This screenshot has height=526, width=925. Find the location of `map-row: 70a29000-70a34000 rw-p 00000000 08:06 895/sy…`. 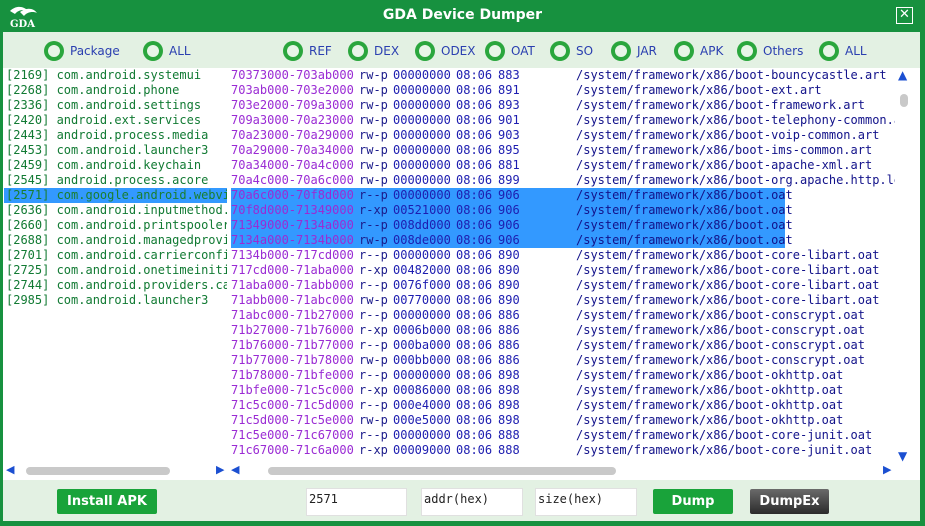

map-row: 70a29000-70a34000 rw-p 00000000 08:06 895/sy… is located at coordinates (563, 150).